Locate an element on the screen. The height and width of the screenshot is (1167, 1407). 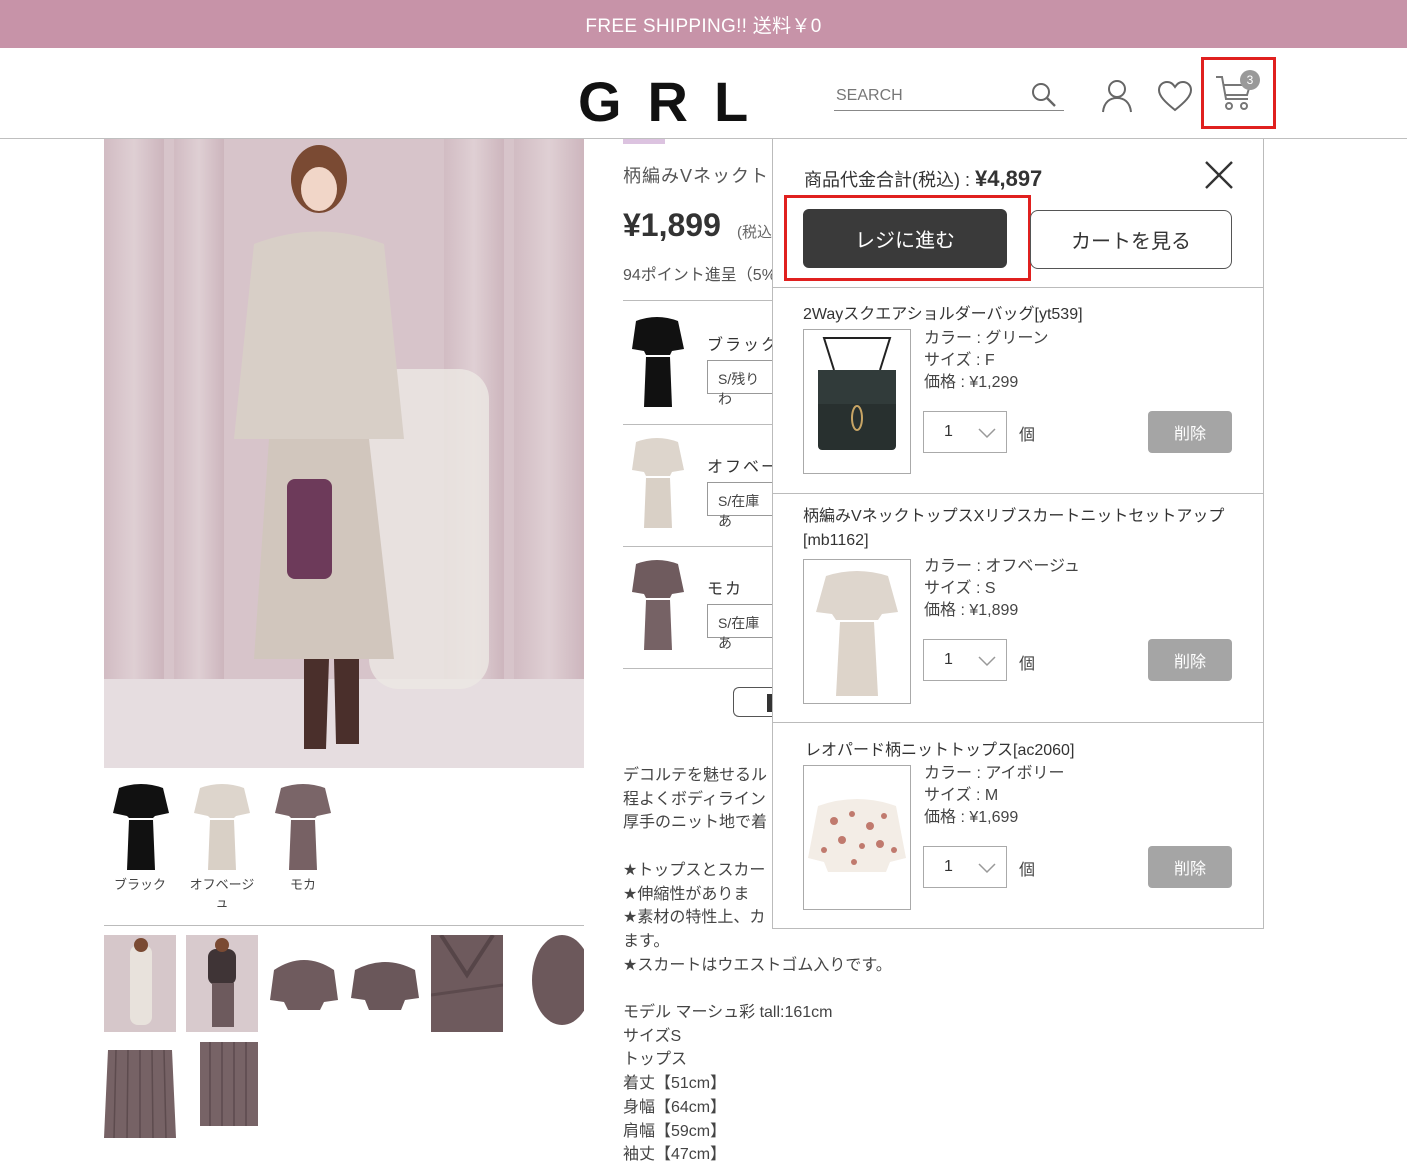
heart-icon is located at coordinates (1175, 98).